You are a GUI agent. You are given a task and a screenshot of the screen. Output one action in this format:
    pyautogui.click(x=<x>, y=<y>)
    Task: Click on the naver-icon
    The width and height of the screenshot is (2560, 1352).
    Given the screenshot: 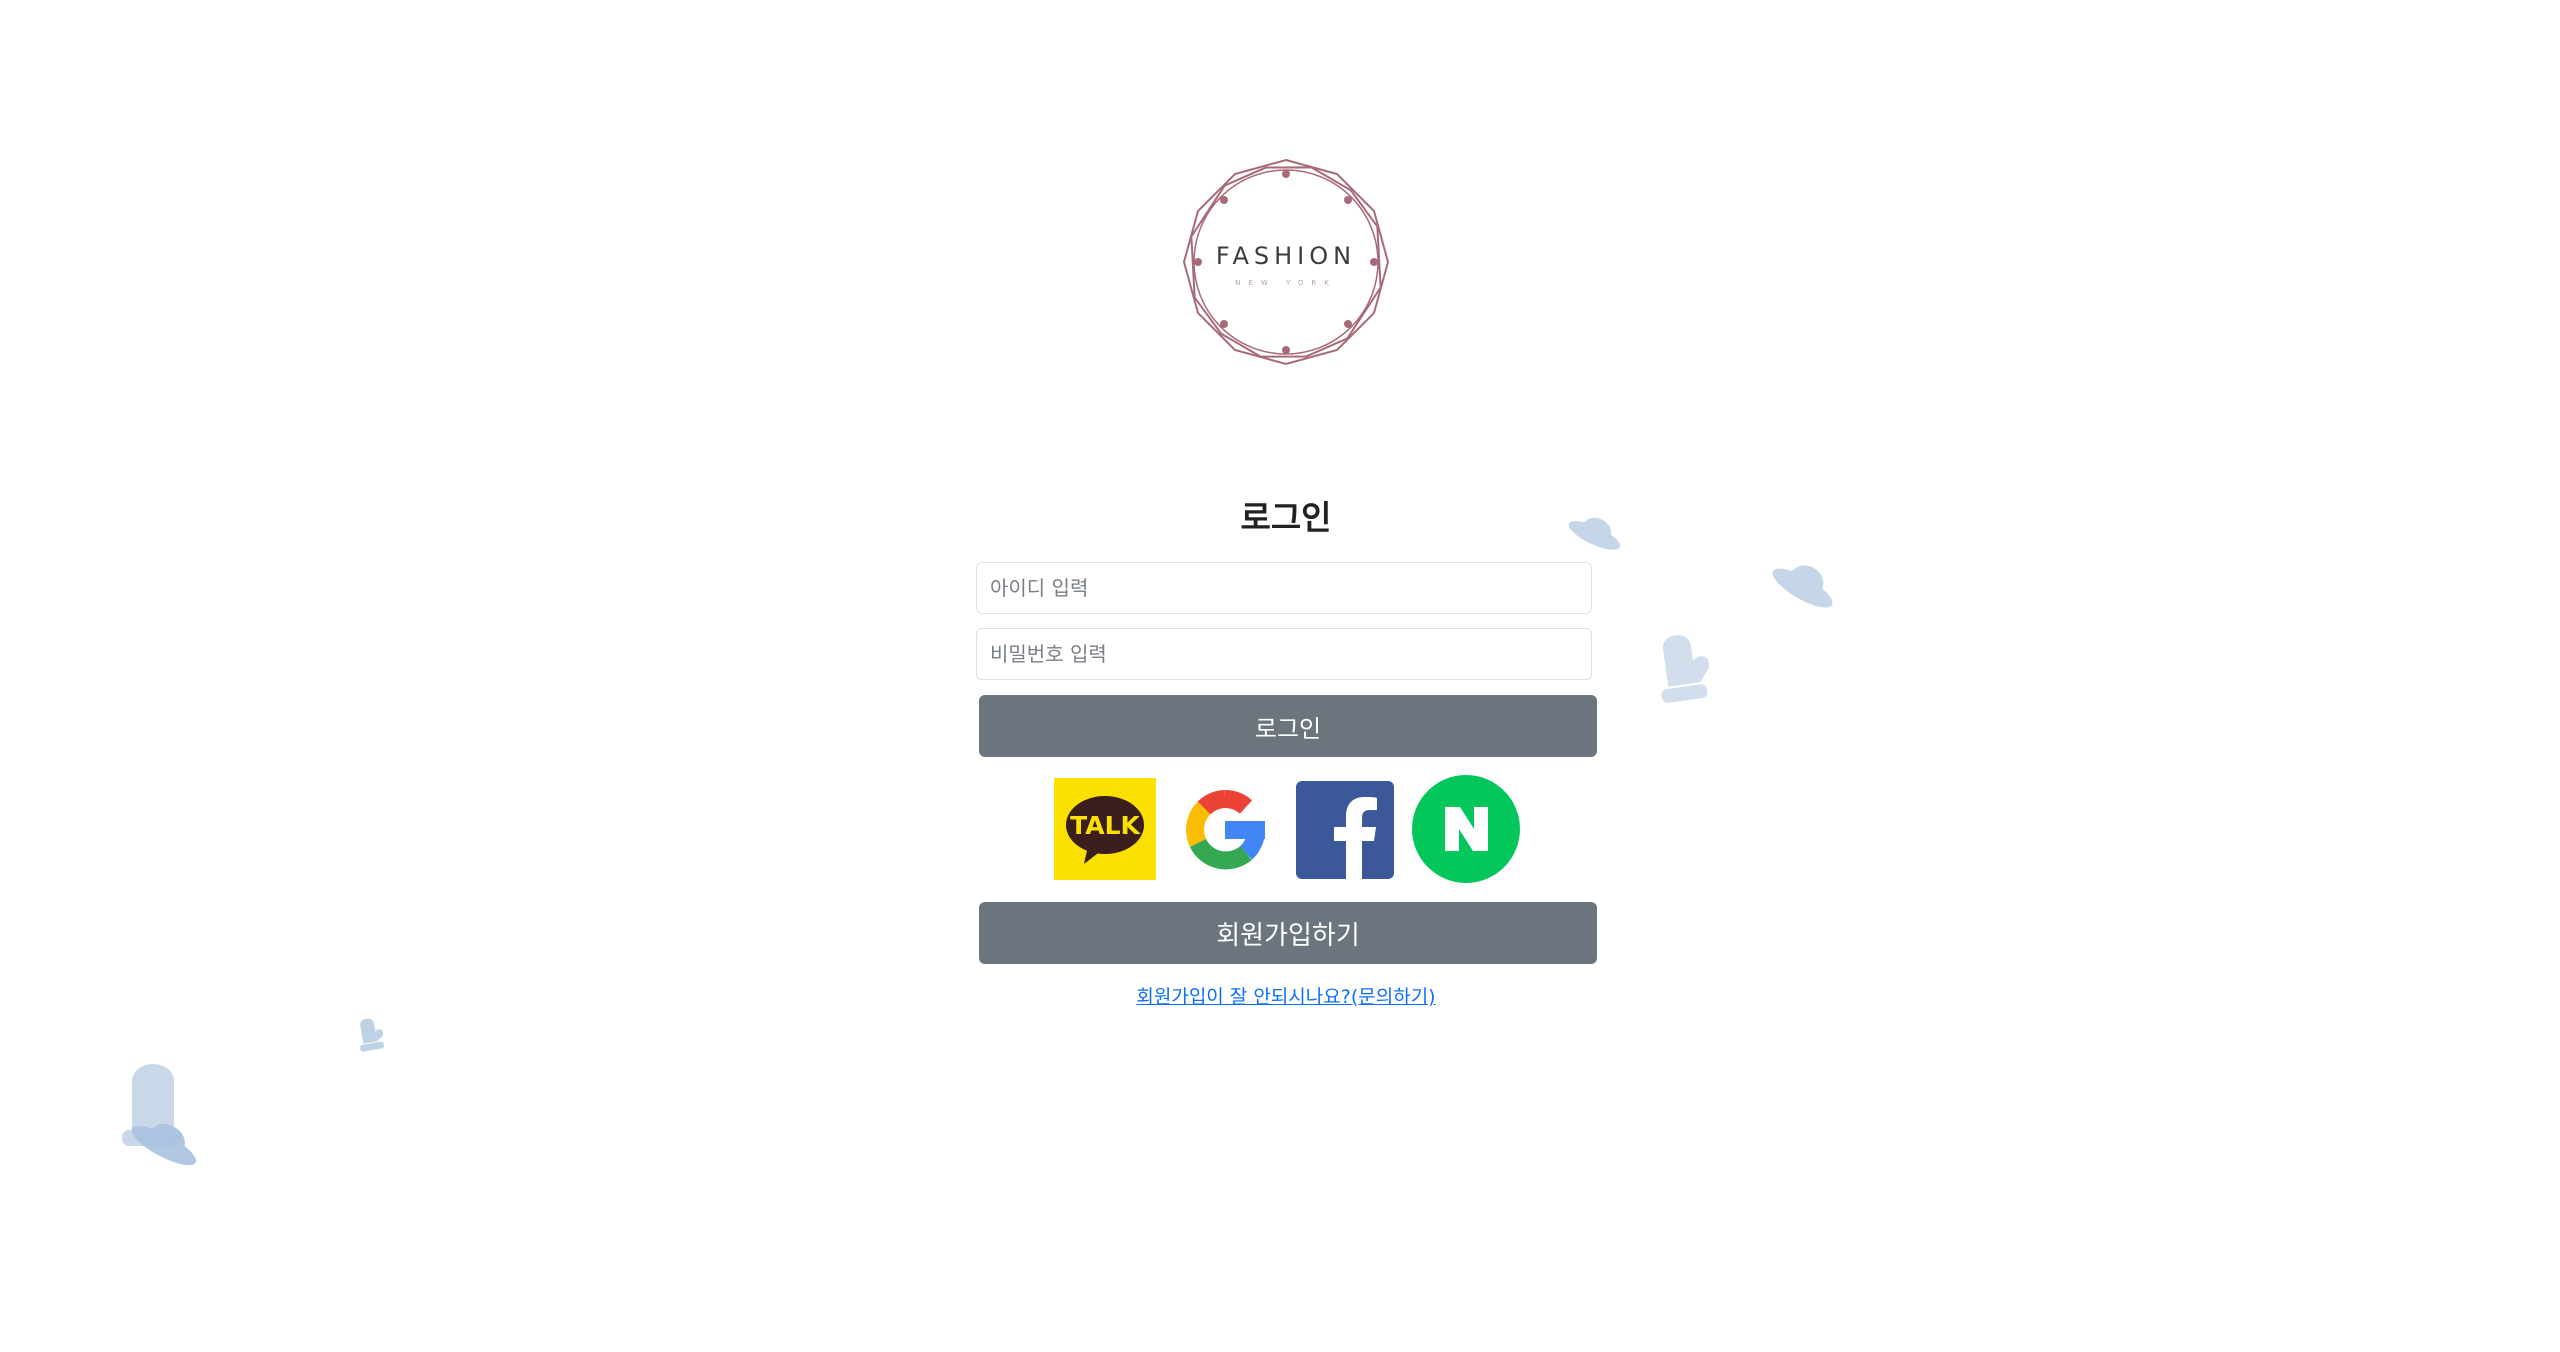 What is the action you would take?
    pyautogui.click(x=1466, y=829)
    